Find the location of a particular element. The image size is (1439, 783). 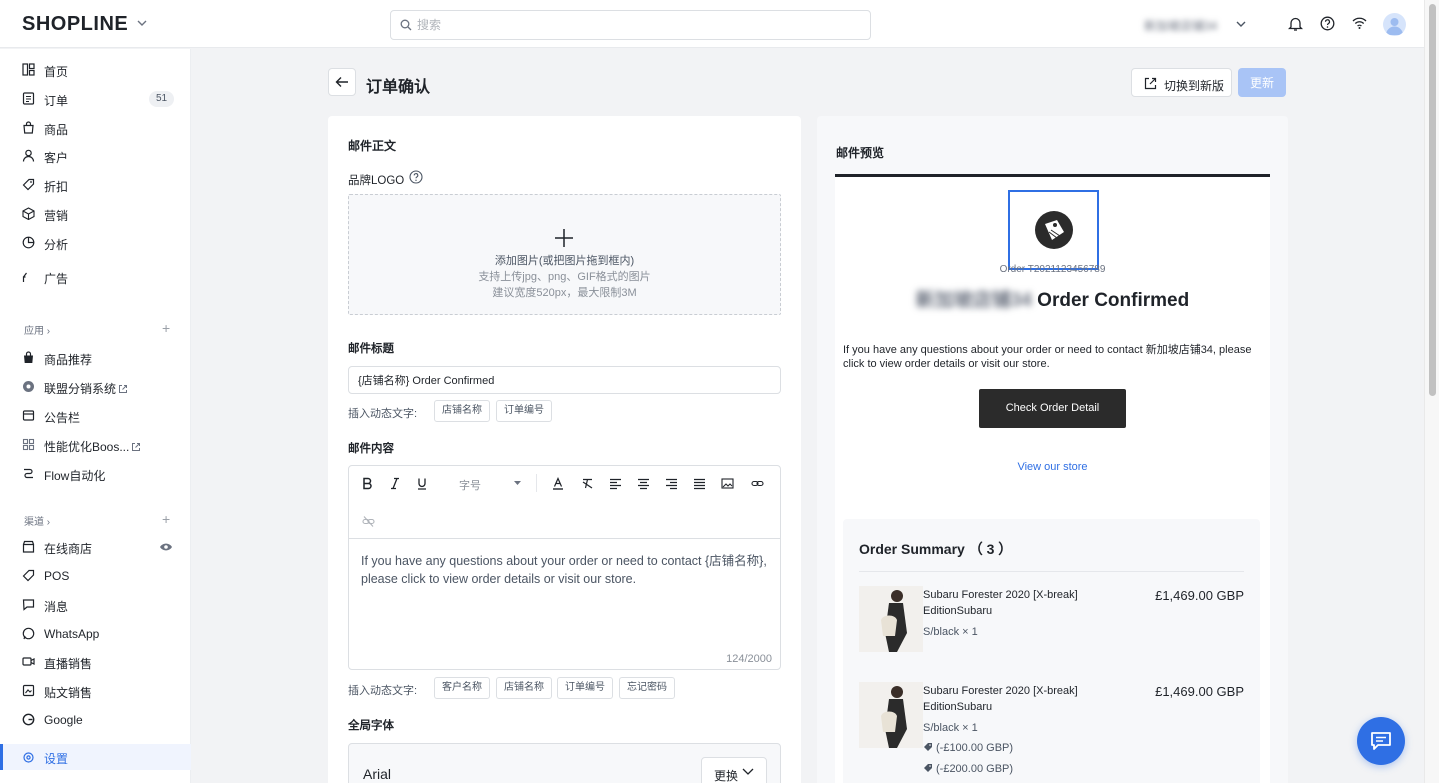

plus-icon is located at coordinates (564, 238).